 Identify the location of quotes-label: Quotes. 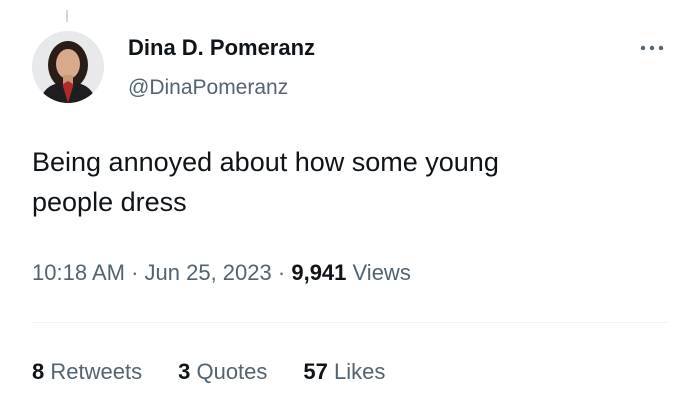
(232, 371).